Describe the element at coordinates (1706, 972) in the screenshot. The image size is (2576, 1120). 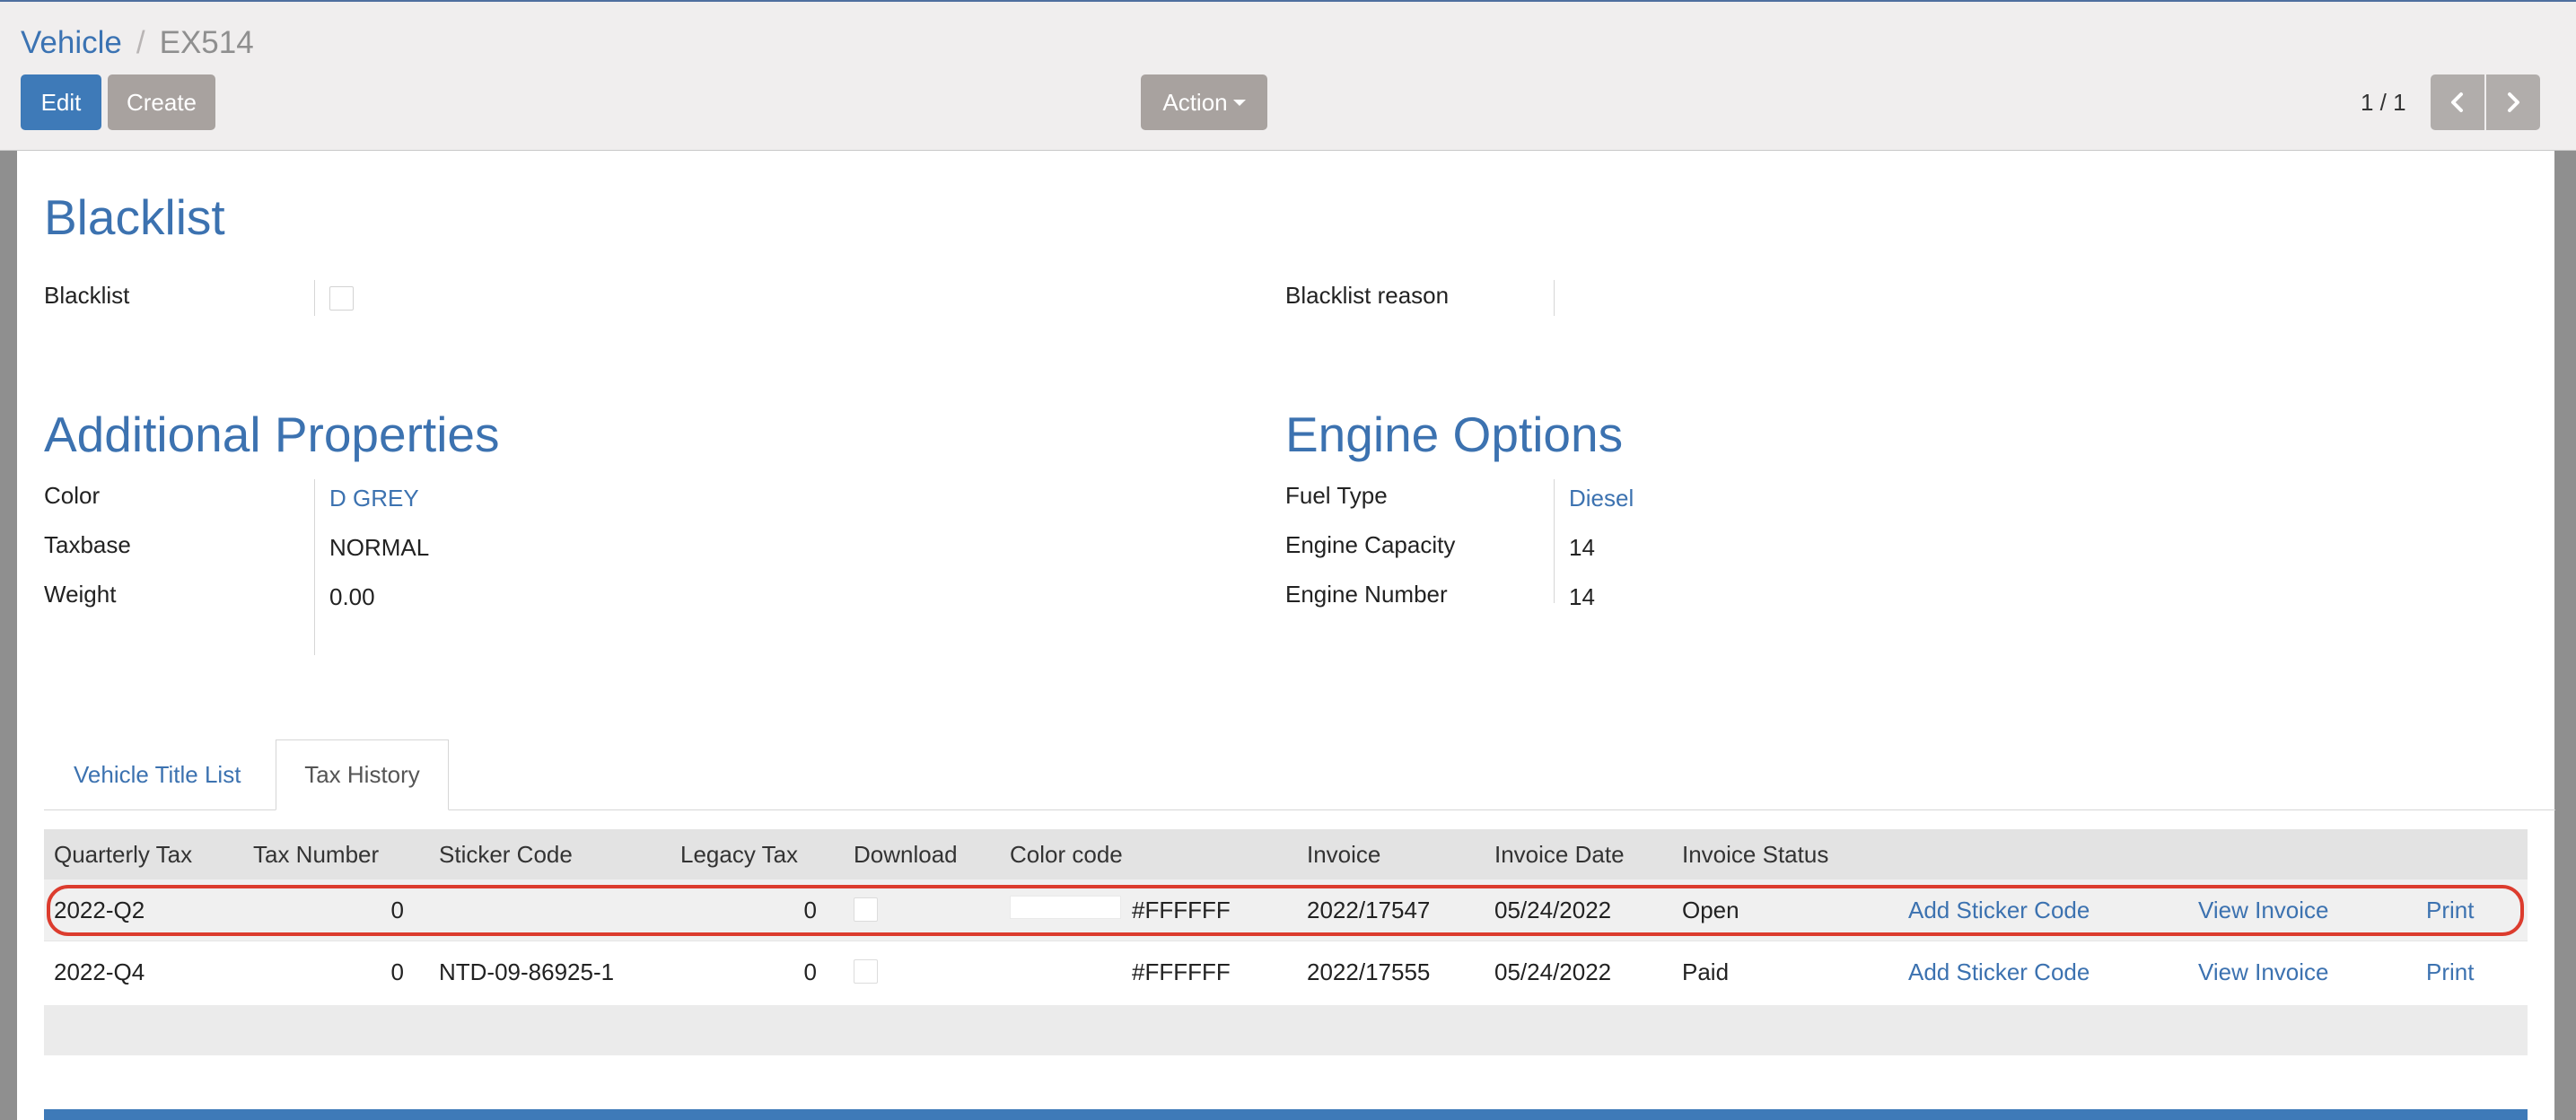
I see `cell-invoice-status: Paid` at that location.